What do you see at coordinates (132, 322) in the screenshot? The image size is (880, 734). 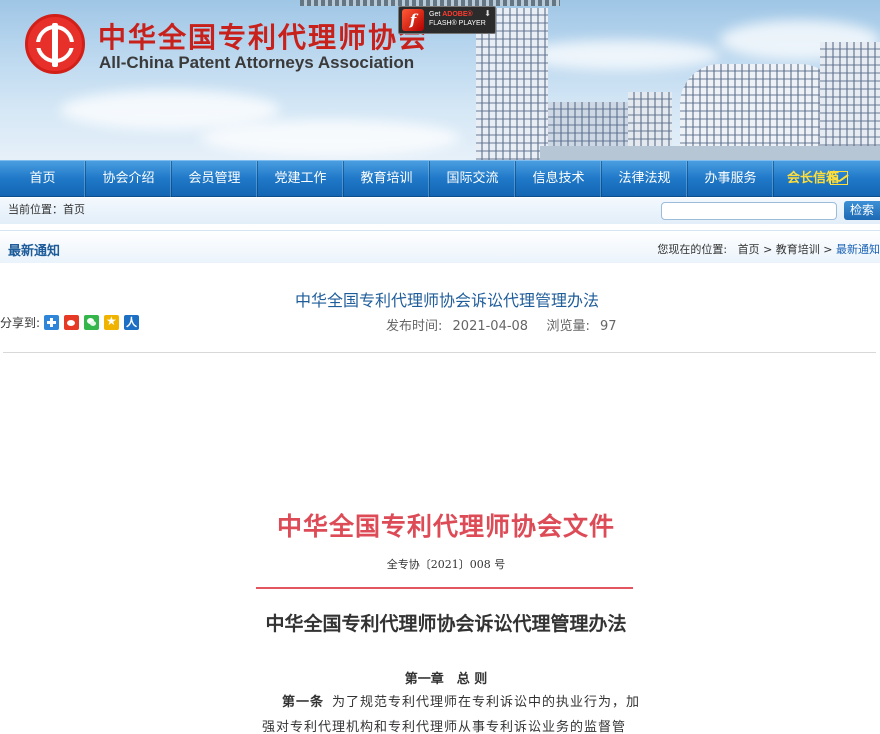 I see `share-renren-icon` at bounding box center [132, 322].